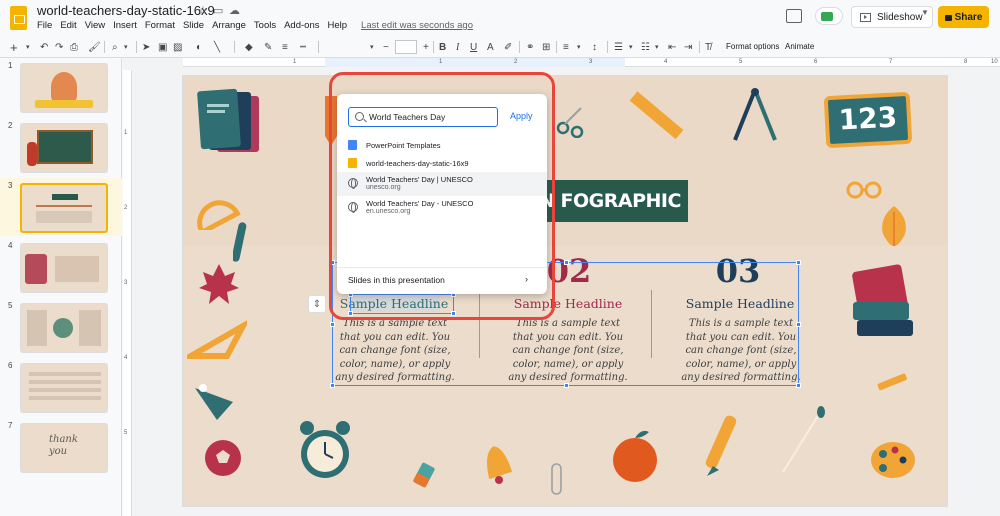  What do you see at coordinates (146, 47) in the screenshot?
I see `select-icon: ➤` at bounding box center [146, 47].